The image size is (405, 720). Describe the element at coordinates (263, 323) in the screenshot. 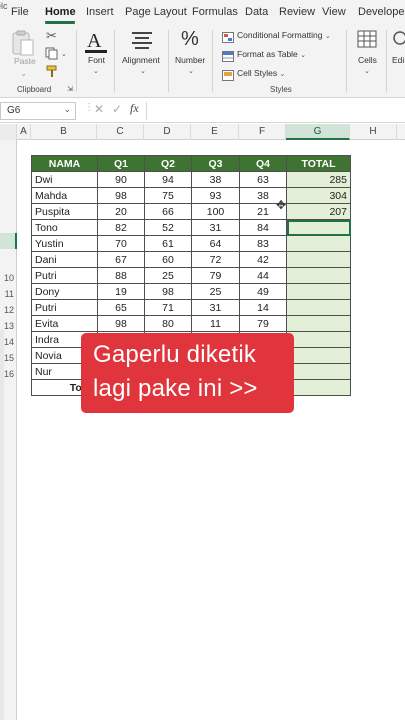

I see `cell-q4: 79` at that location.